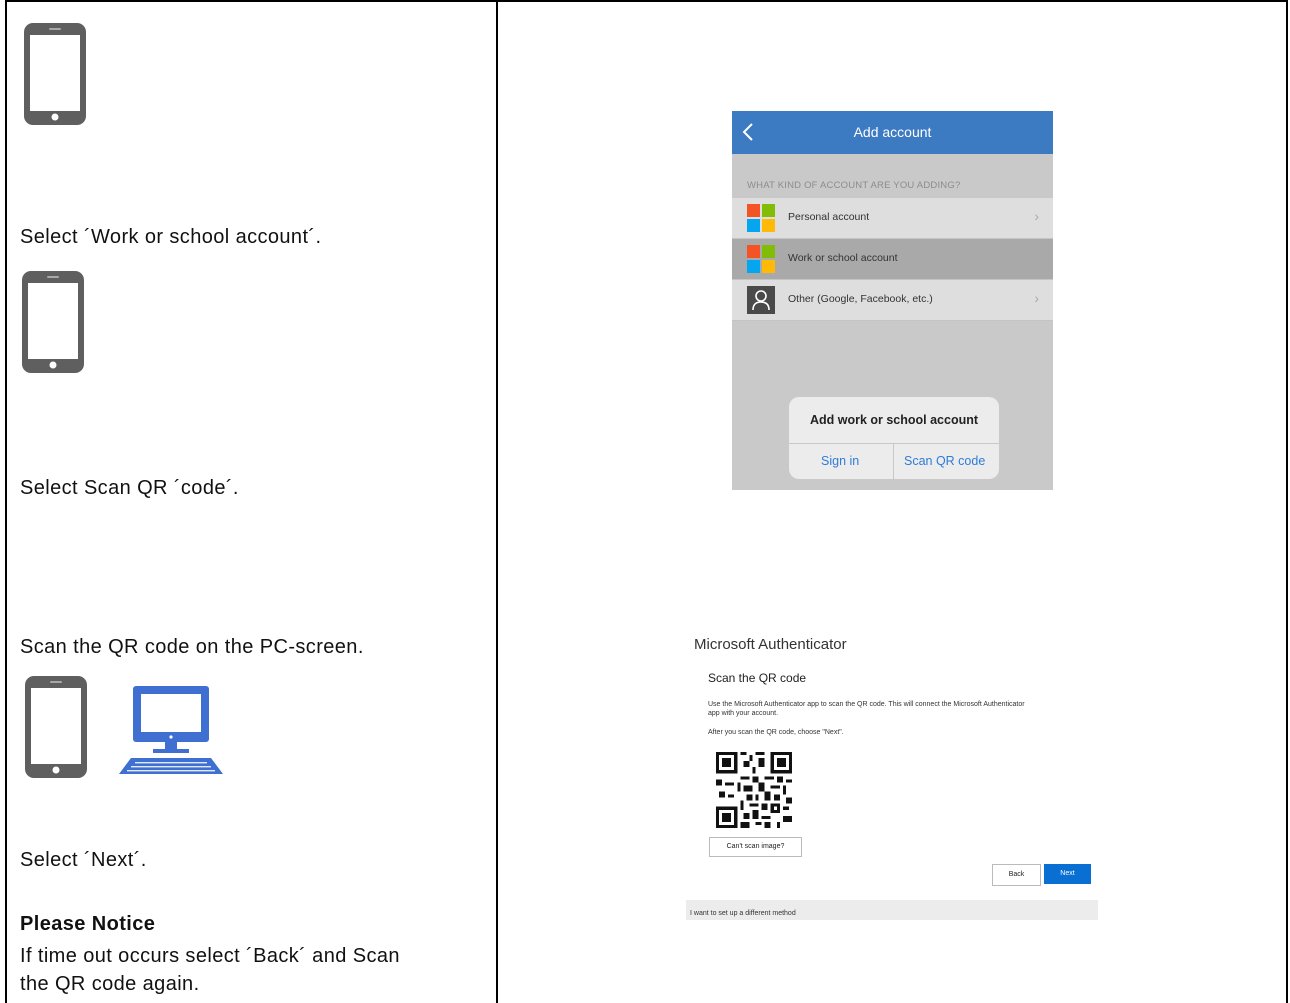 The width and height of the screenshot is (1290, 1003). Describe the element at coordinates (860, 299) in the screenshot. I see `option-label: Other (Google, Facebook, etc.)` at that location.